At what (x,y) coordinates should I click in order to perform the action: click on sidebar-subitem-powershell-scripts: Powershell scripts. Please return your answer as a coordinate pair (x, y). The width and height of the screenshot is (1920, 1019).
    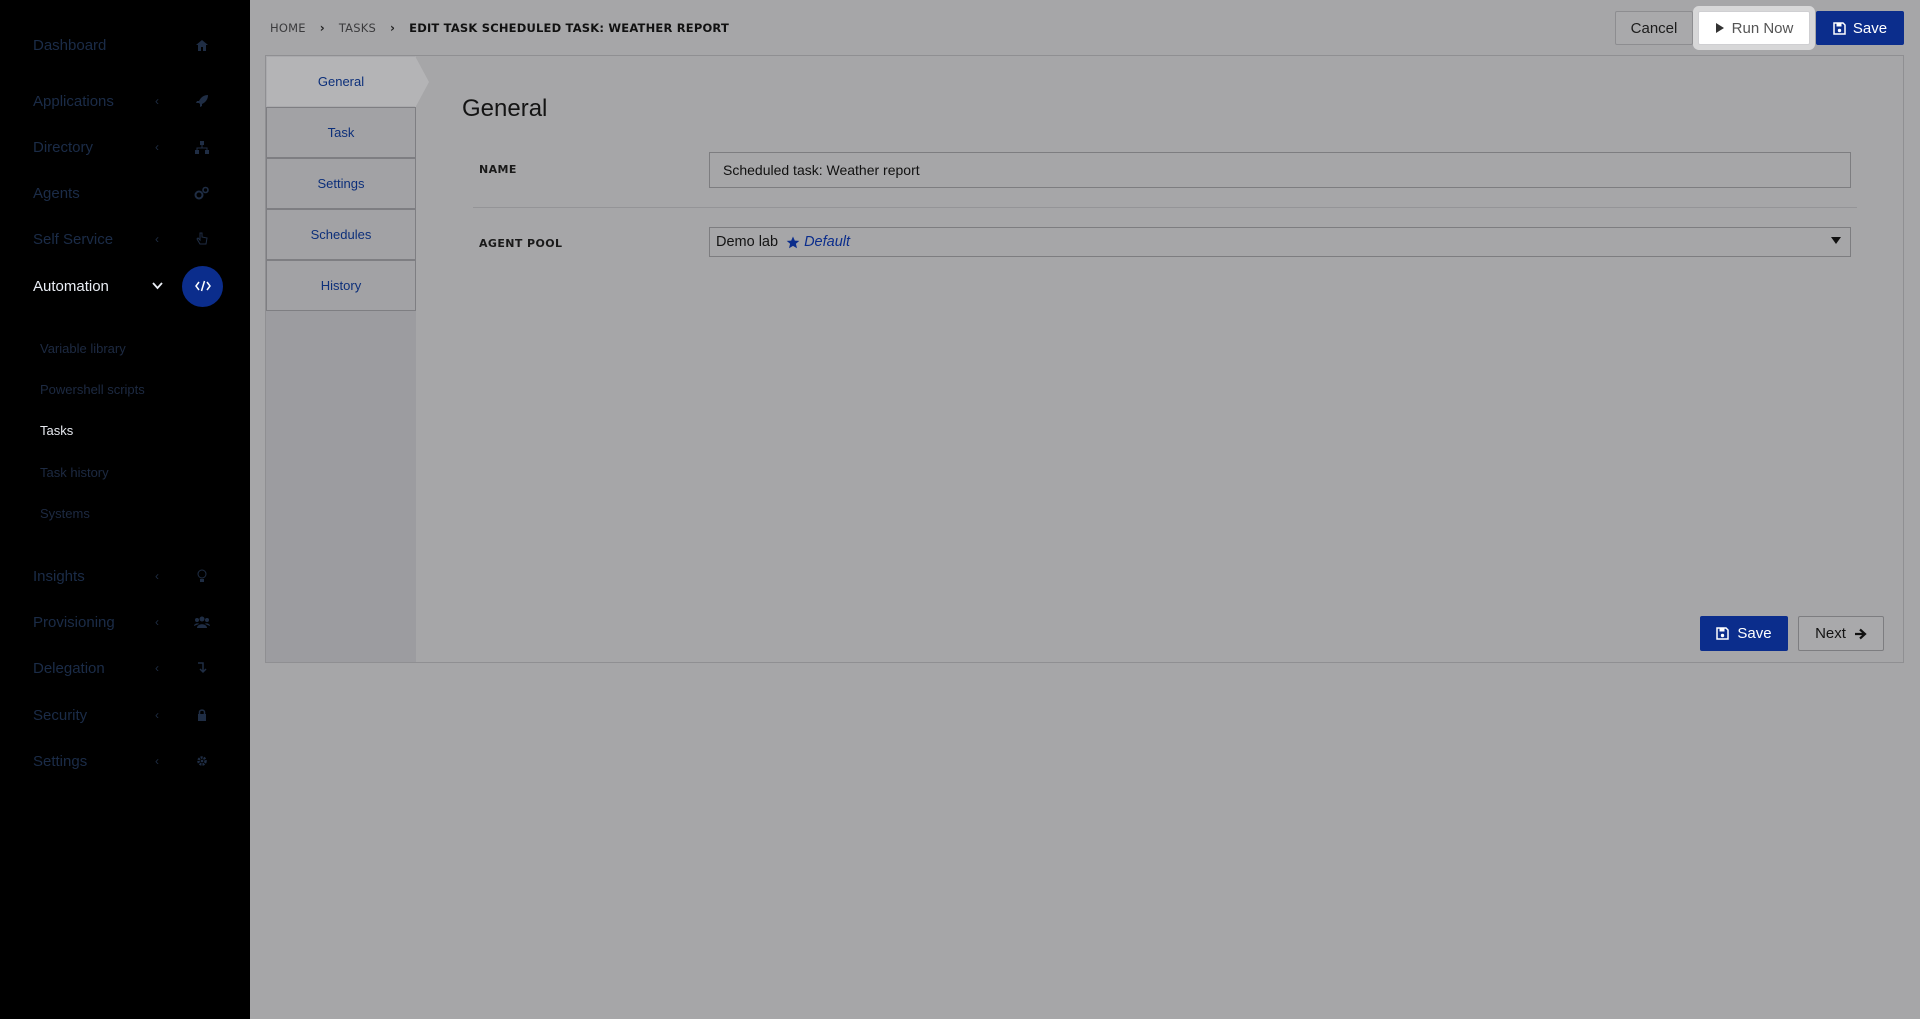
    Looking at the image, I should click on (92, 389).